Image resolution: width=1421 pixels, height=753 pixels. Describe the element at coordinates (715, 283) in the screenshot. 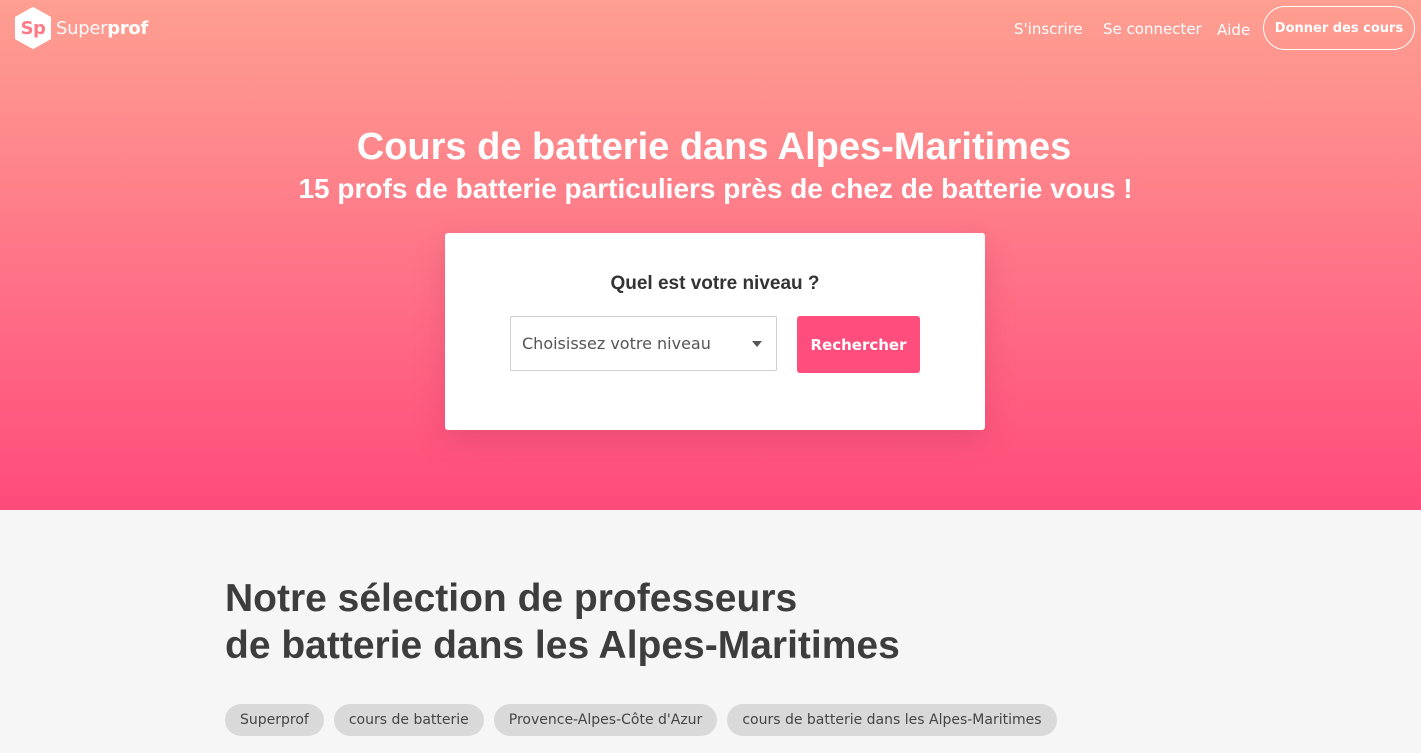

I see `level-question: Quel est votre niveau ?` at that location.